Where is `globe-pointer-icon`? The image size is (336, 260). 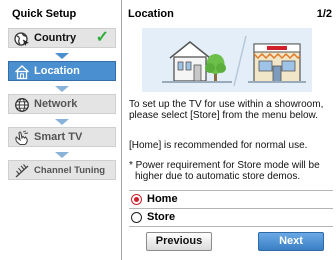
globe-pointer-icon is located at coordinates (22, 39).